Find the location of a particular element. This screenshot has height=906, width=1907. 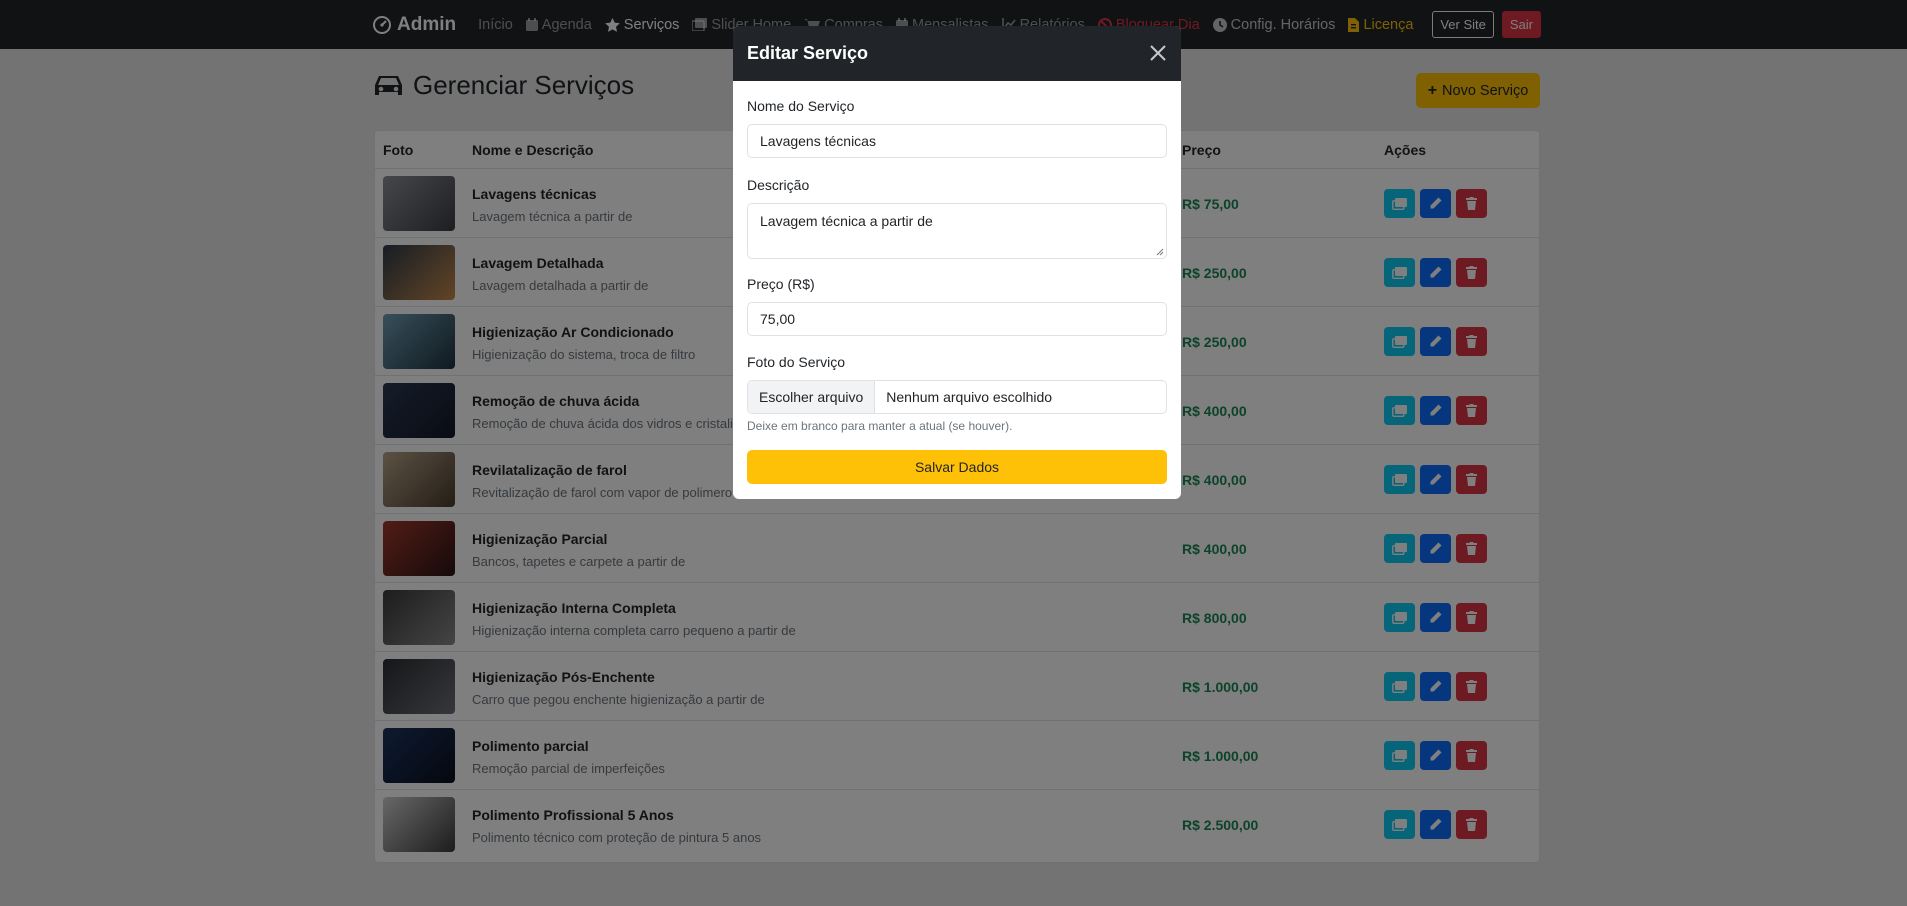

name-input: Lavagens técnicas is located at coordinates (957, 141).